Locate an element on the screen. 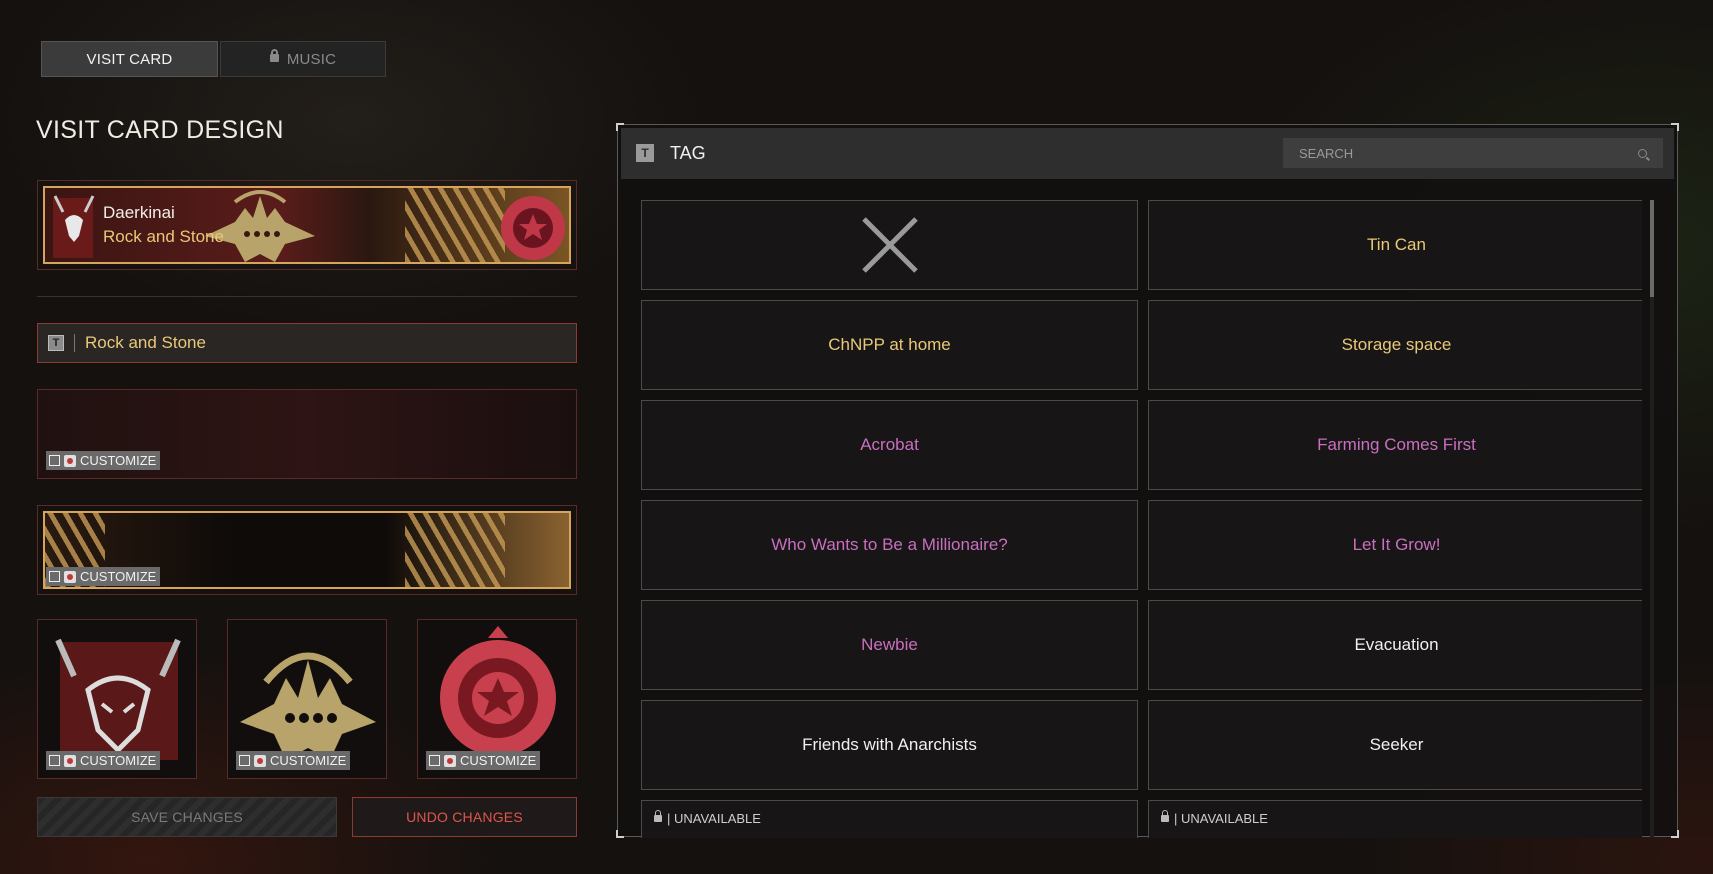 Image resolution: width=1713 pixels, height=874 pixels. emblem-slot-star: CUSTOMIZE is located at coordinates (497, 699).